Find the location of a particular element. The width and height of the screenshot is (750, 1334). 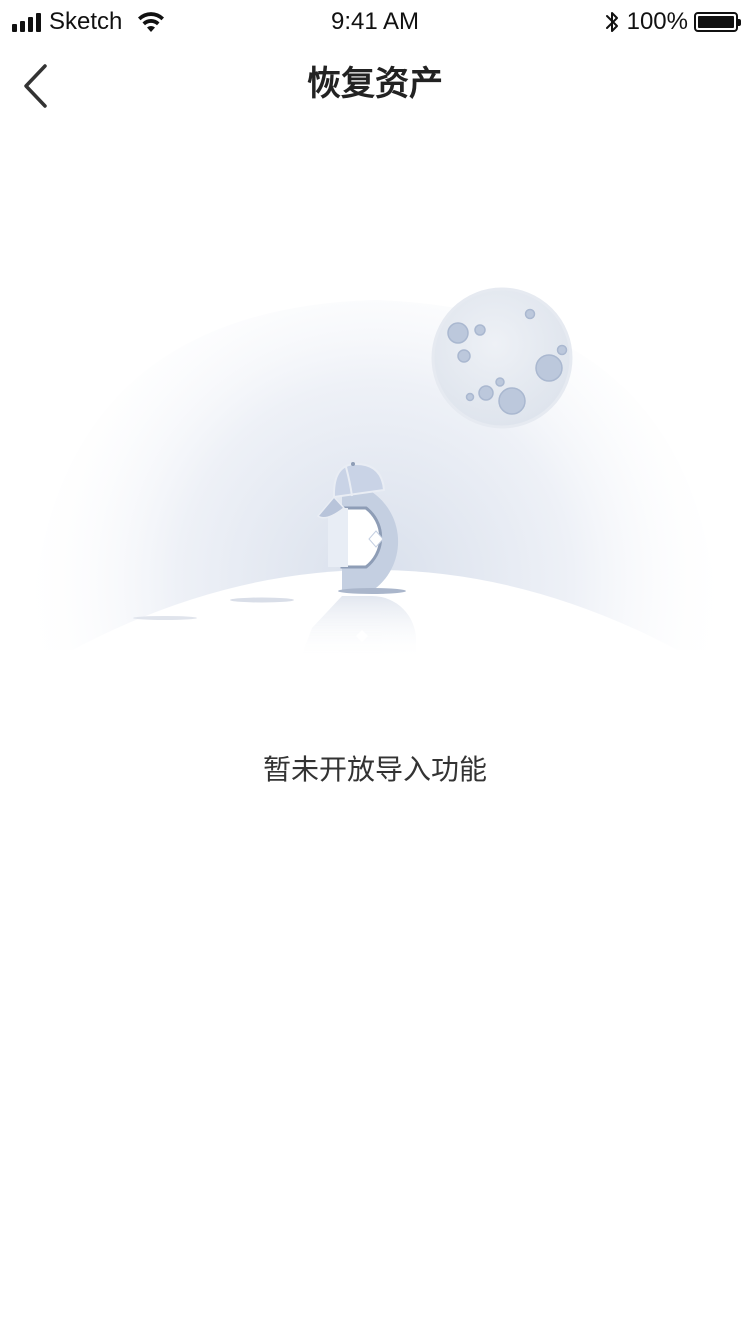

moon is located at coordinates (502, 358).